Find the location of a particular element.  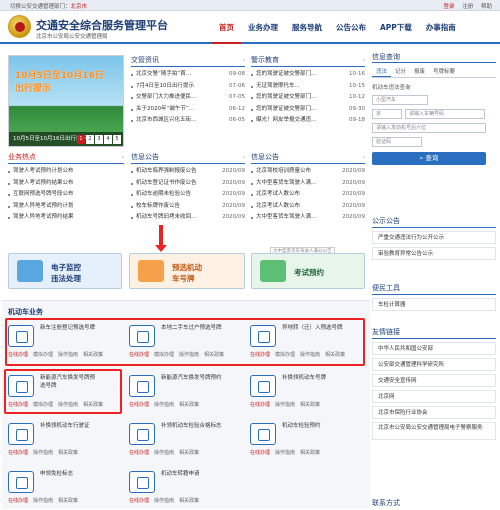

tab-plate: 号牌标要 is located at coordinates (444, 71).